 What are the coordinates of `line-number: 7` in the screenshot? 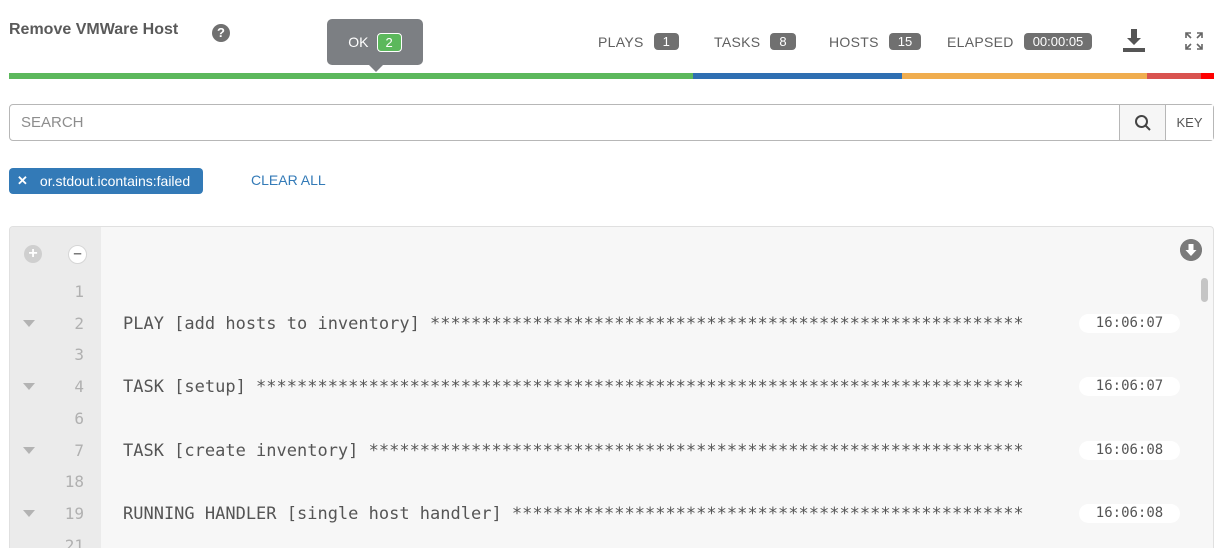 It's located at (79, 450).